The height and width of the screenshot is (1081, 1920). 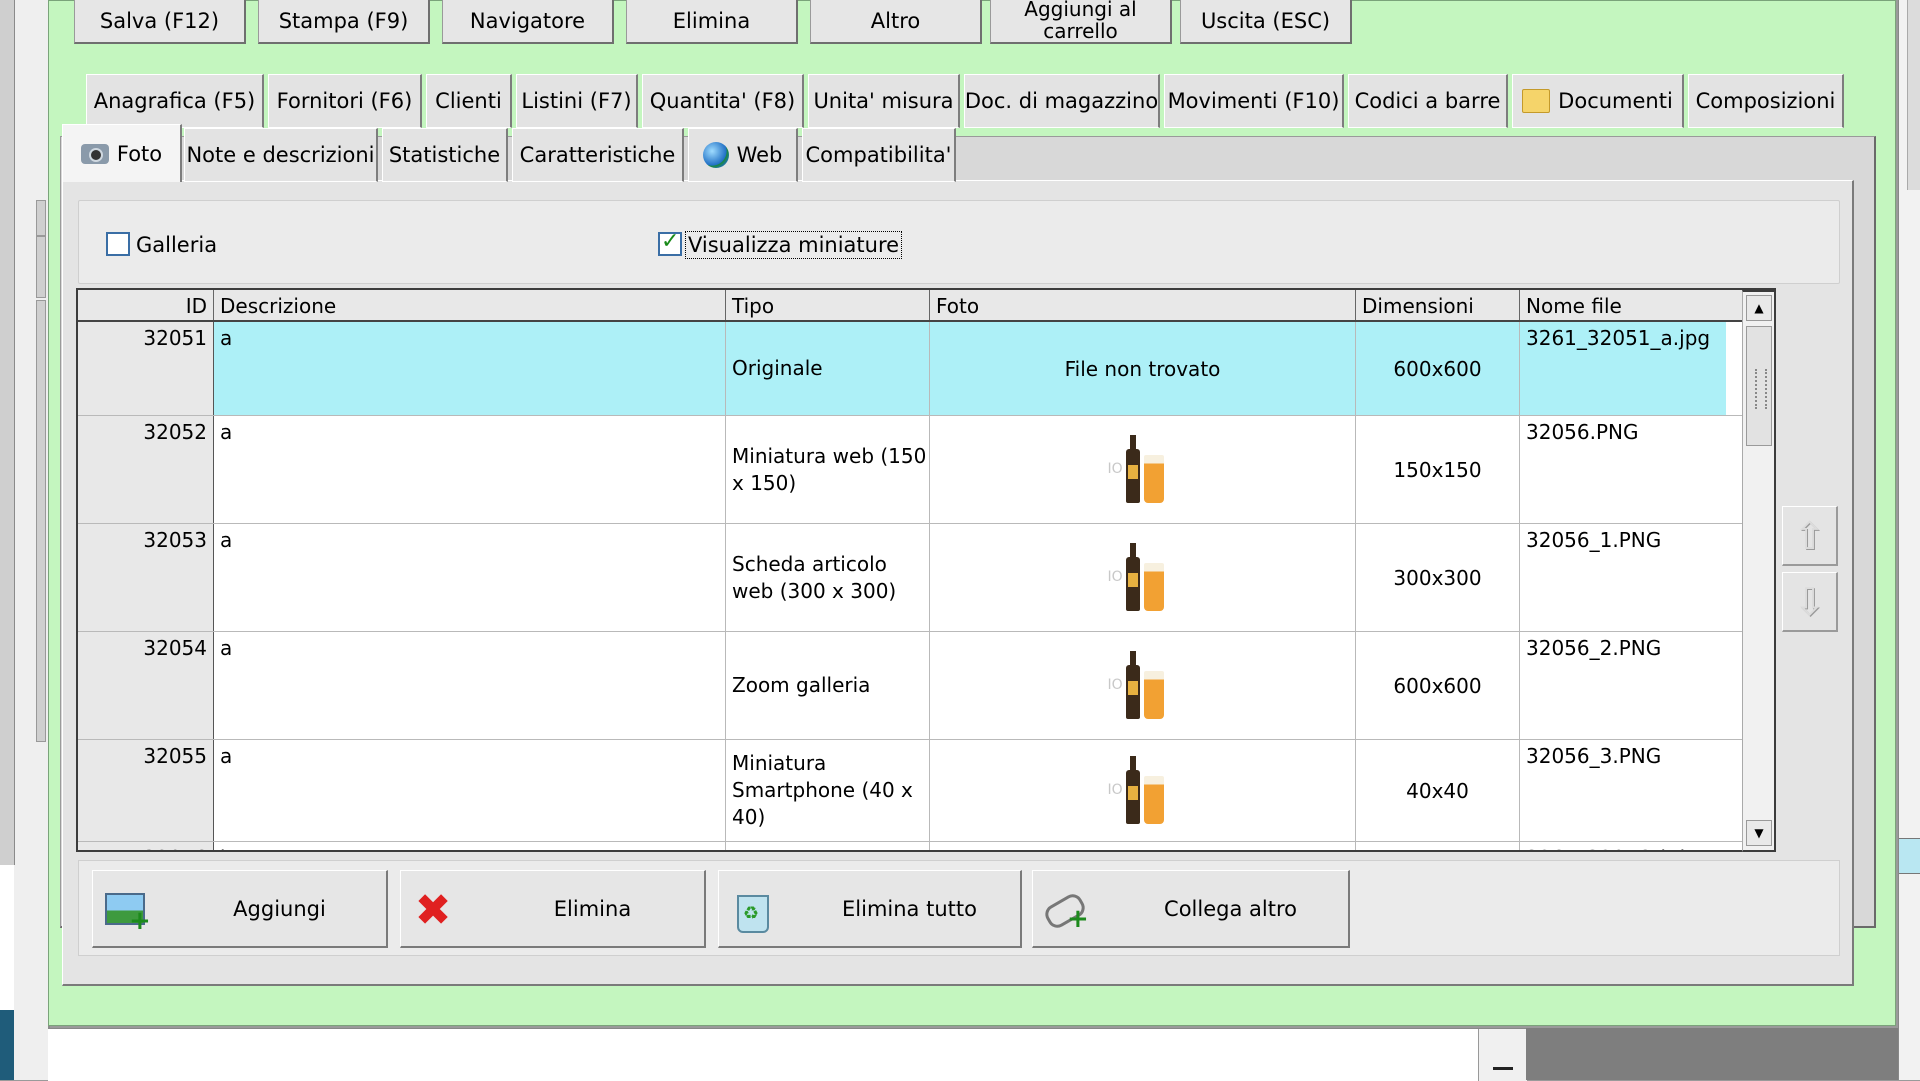 What do you see at coordinates (828, 305) in the screenshot?
I see `column-header-tipo: Tipo` at bounding box center [828, 305].